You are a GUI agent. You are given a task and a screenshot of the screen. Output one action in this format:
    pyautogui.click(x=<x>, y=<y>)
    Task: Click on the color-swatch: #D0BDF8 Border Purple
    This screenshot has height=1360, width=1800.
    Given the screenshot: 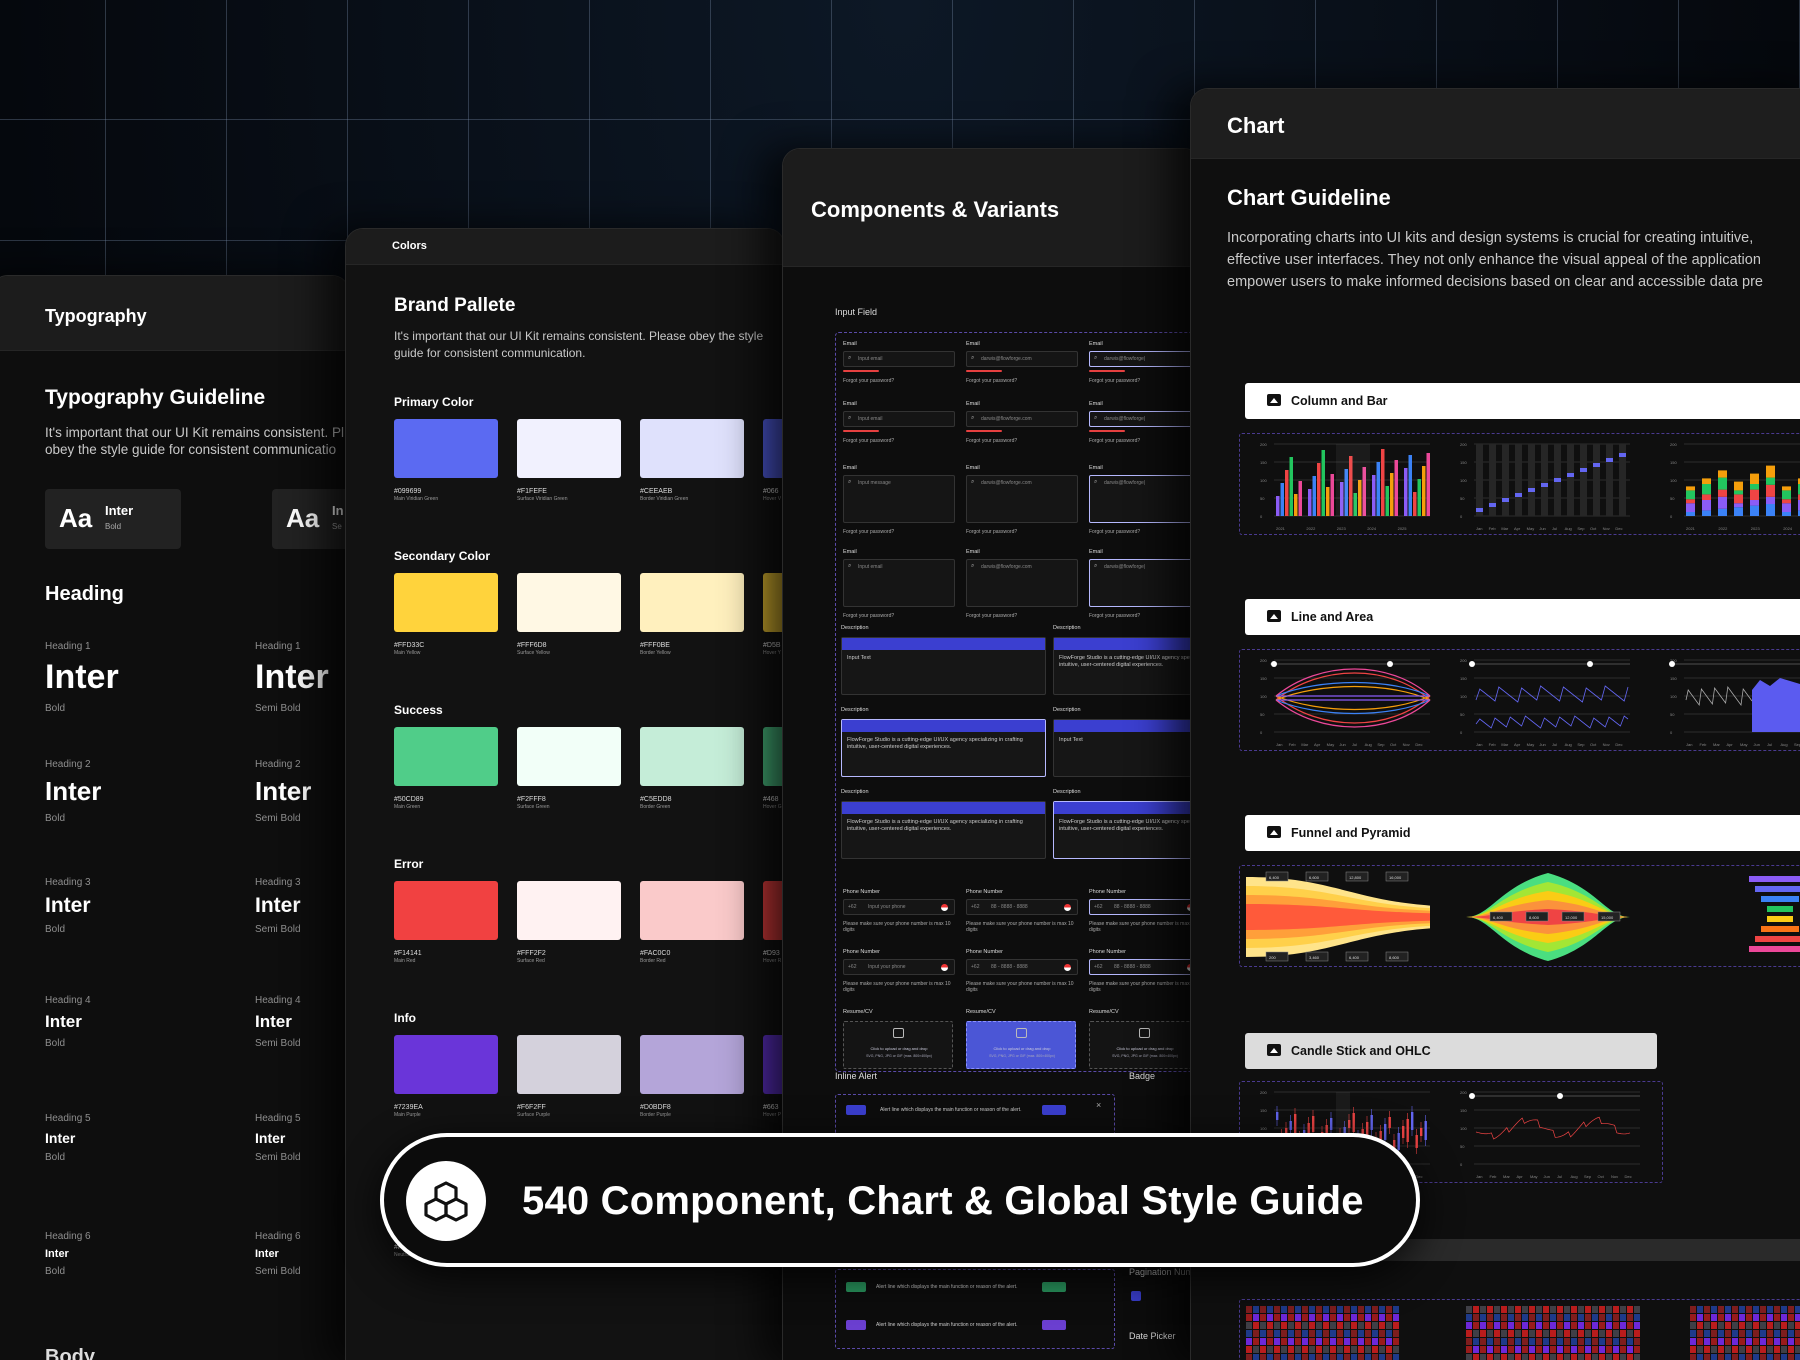 What is the action you would take?
    pyautogui.click(x=692, y=1076)
    